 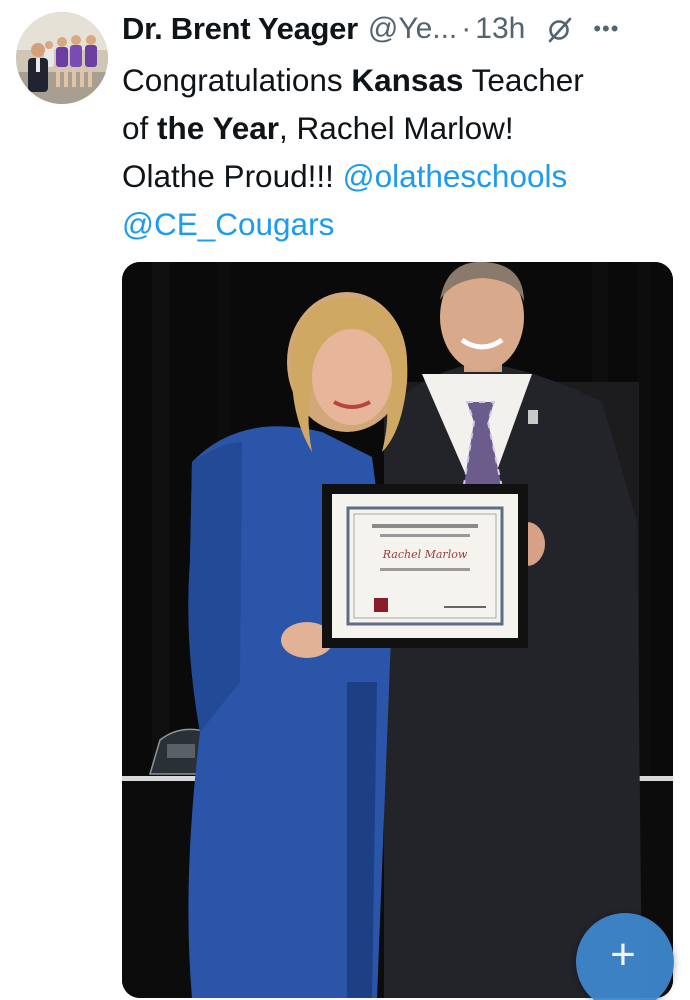 I want to click on certificate-name: Rachel Marlow, so click(x=425, y=554).